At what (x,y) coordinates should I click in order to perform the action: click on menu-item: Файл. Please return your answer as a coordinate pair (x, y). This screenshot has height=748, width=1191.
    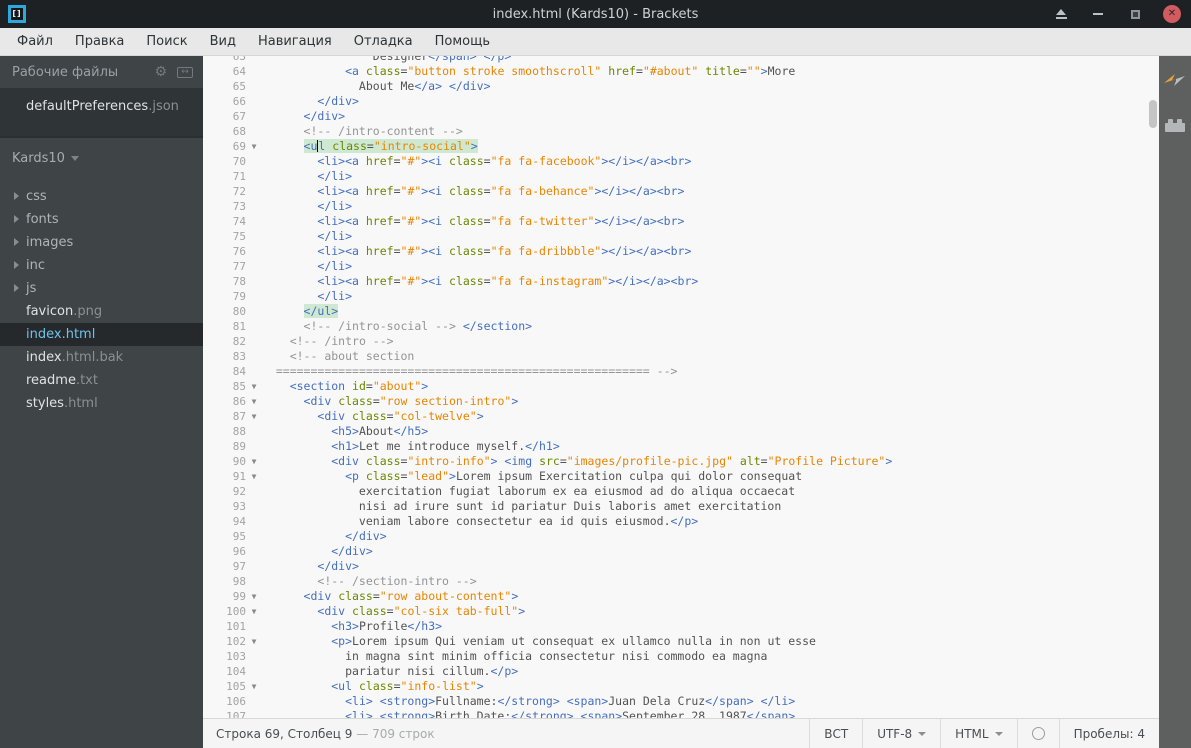
    Looking at the image, I should click on (35, 41).